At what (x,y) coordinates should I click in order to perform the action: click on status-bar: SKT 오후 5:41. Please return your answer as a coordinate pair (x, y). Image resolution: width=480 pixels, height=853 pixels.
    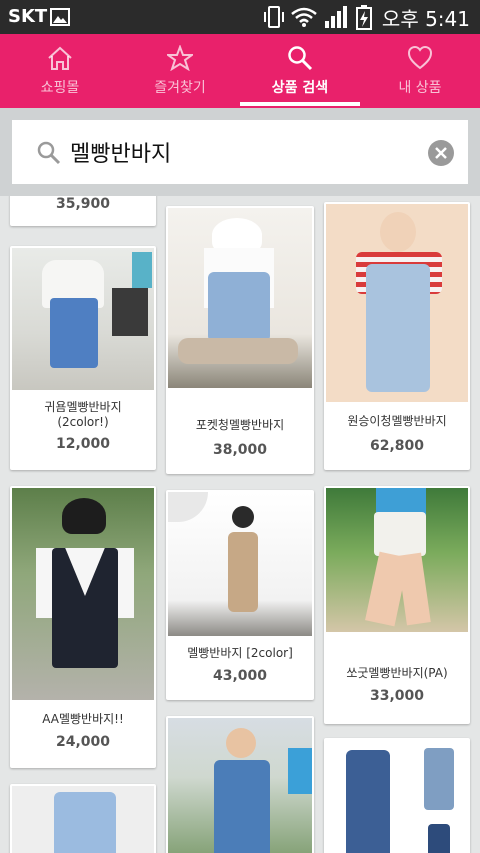
    Looking at the image, I should click on (240, 17).